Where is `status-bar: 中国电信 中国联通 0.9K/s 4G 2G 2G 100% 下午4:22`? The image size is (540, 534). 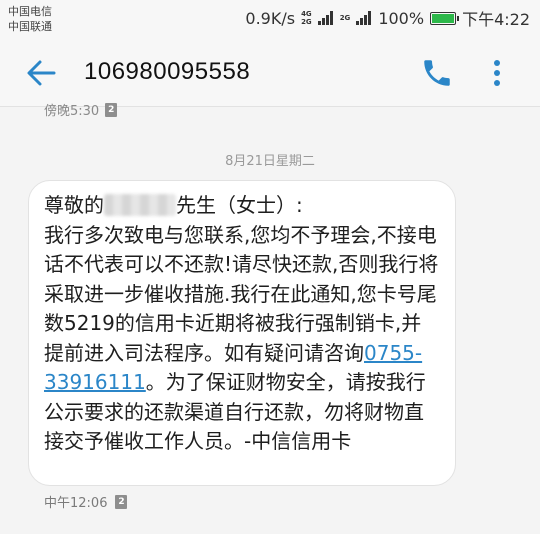
status-bar: 中国电信 中国联通 0.9K/s 4G 2G 2G 100% 下午4:22 is located at coordinates (270, 19).